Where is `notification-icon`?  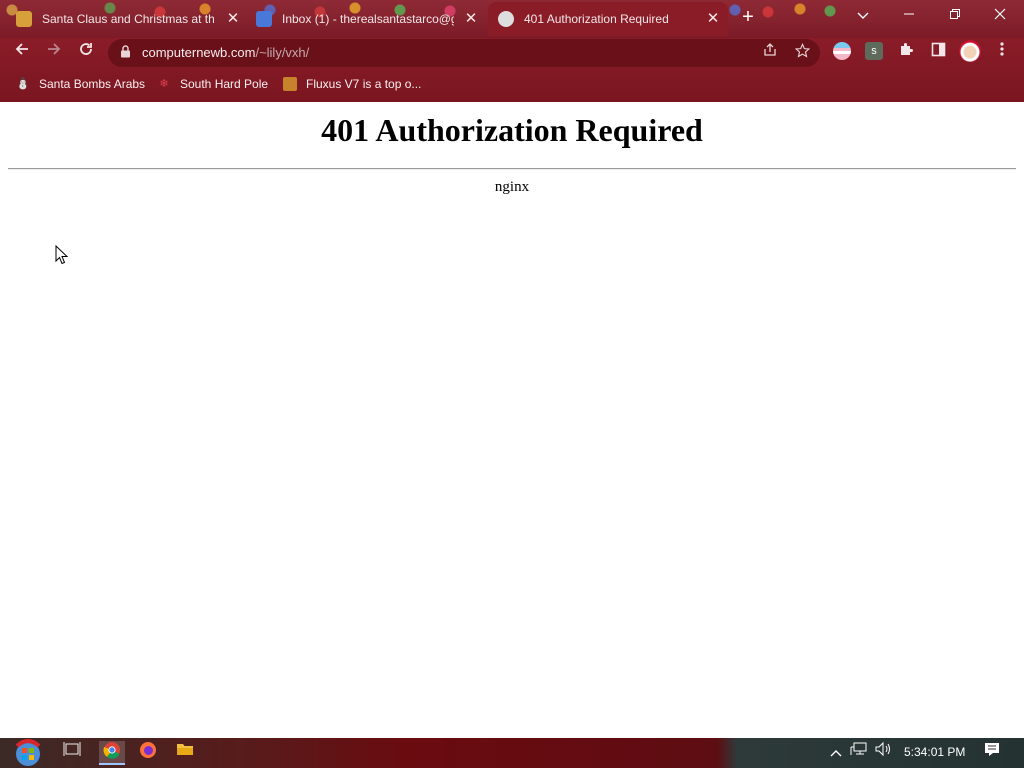
notification-icon is located at coordinates (992, 749).